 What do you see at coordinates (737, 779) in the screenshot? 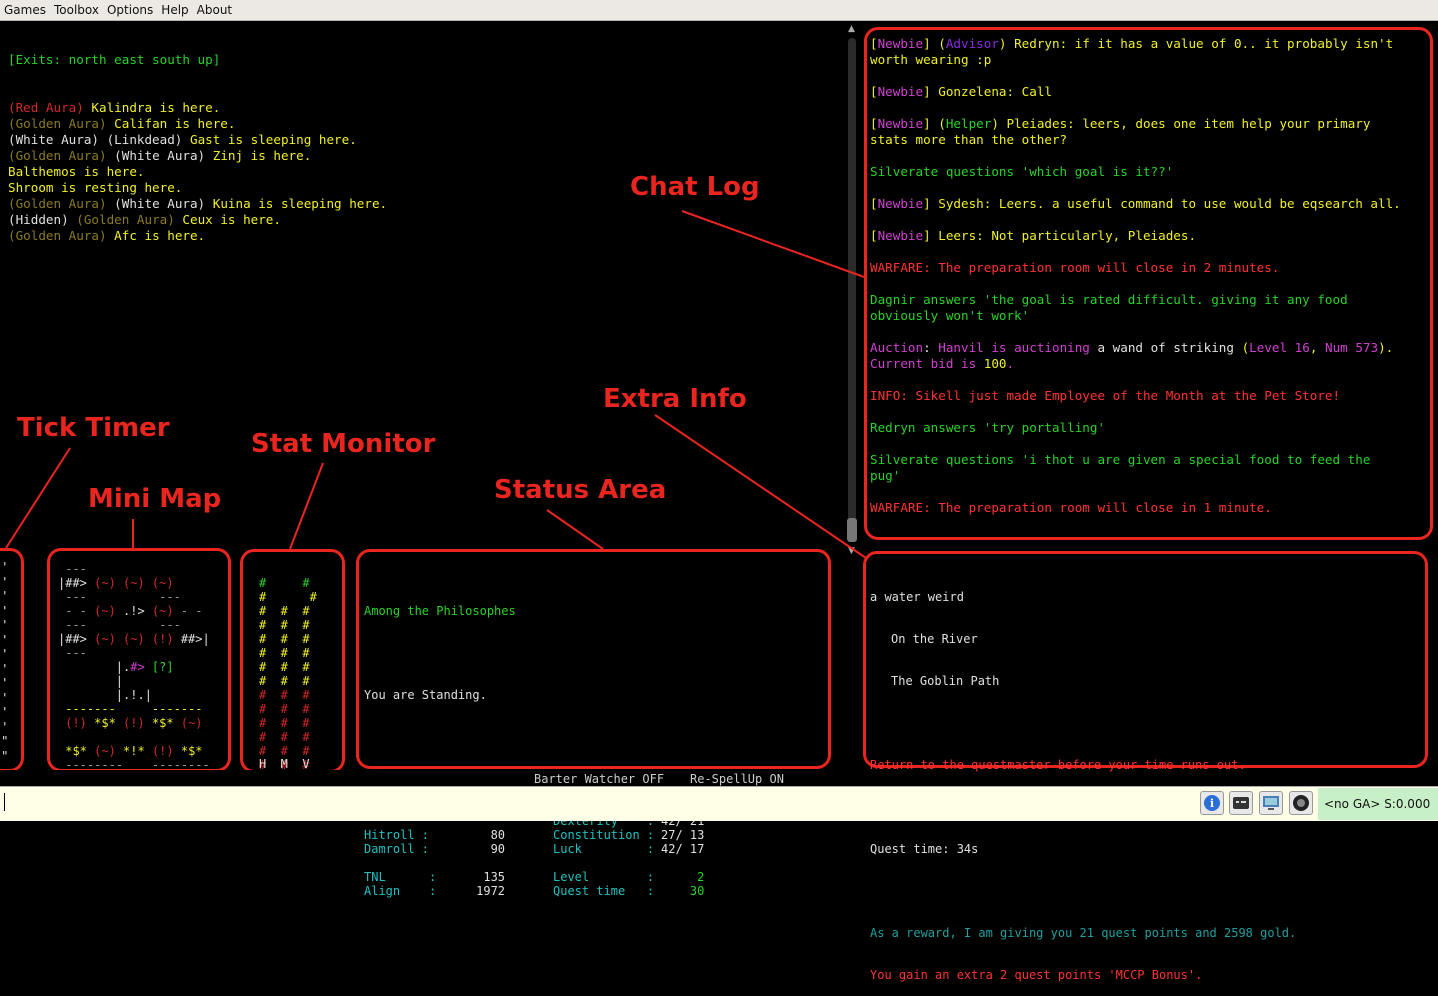
I see `respellup: Re-SpellUp ON` at bounding box center [737, 779].